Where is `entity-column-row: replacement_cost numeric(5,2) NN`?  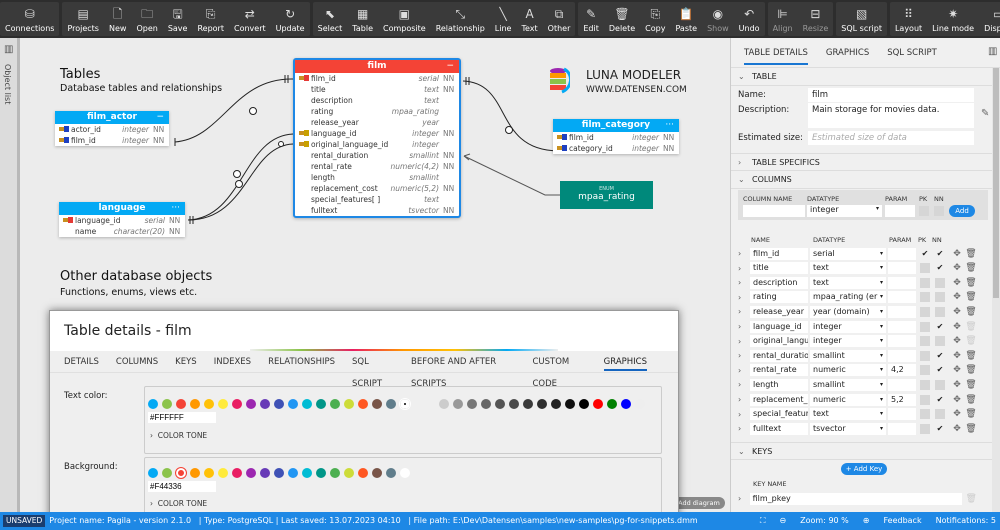
entity-column-row: replacement_cost numeric(5,2) NN is located at coordinates (377, 188).